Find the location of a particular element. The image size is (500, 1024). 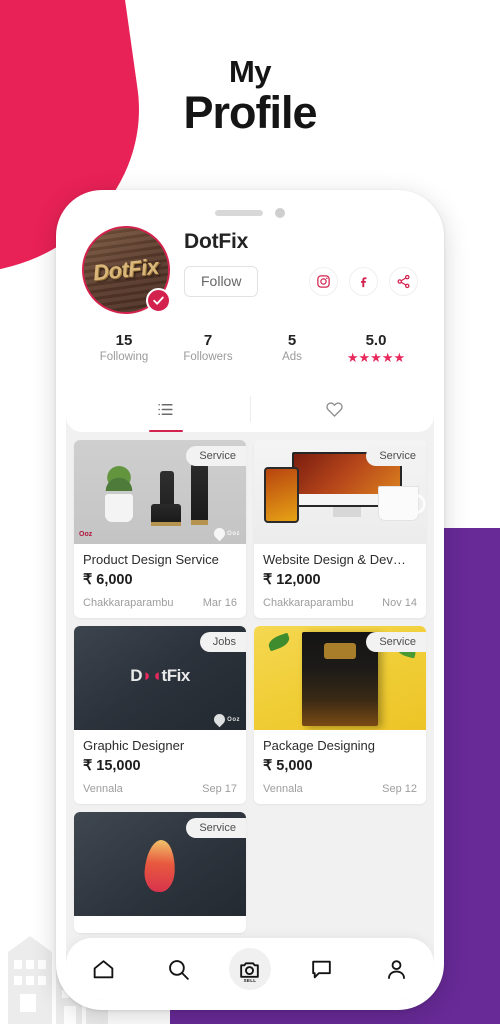

listing-placeholder is located at coordinates (340, 872).